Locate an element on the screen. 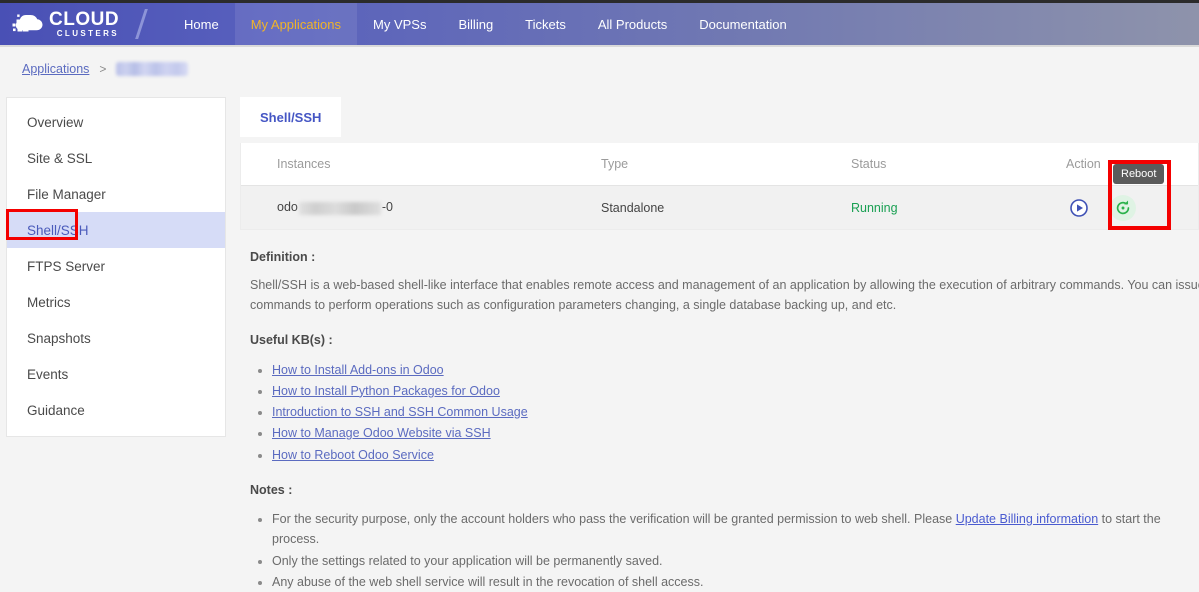  kb-link-reboot-odoo-service: How to Reboot Odoo Service is located at coordinates (353, 455).